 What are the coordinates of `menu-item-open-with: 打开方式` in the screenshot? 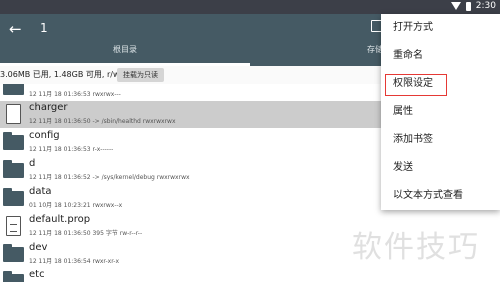 It's located at (440, 28).